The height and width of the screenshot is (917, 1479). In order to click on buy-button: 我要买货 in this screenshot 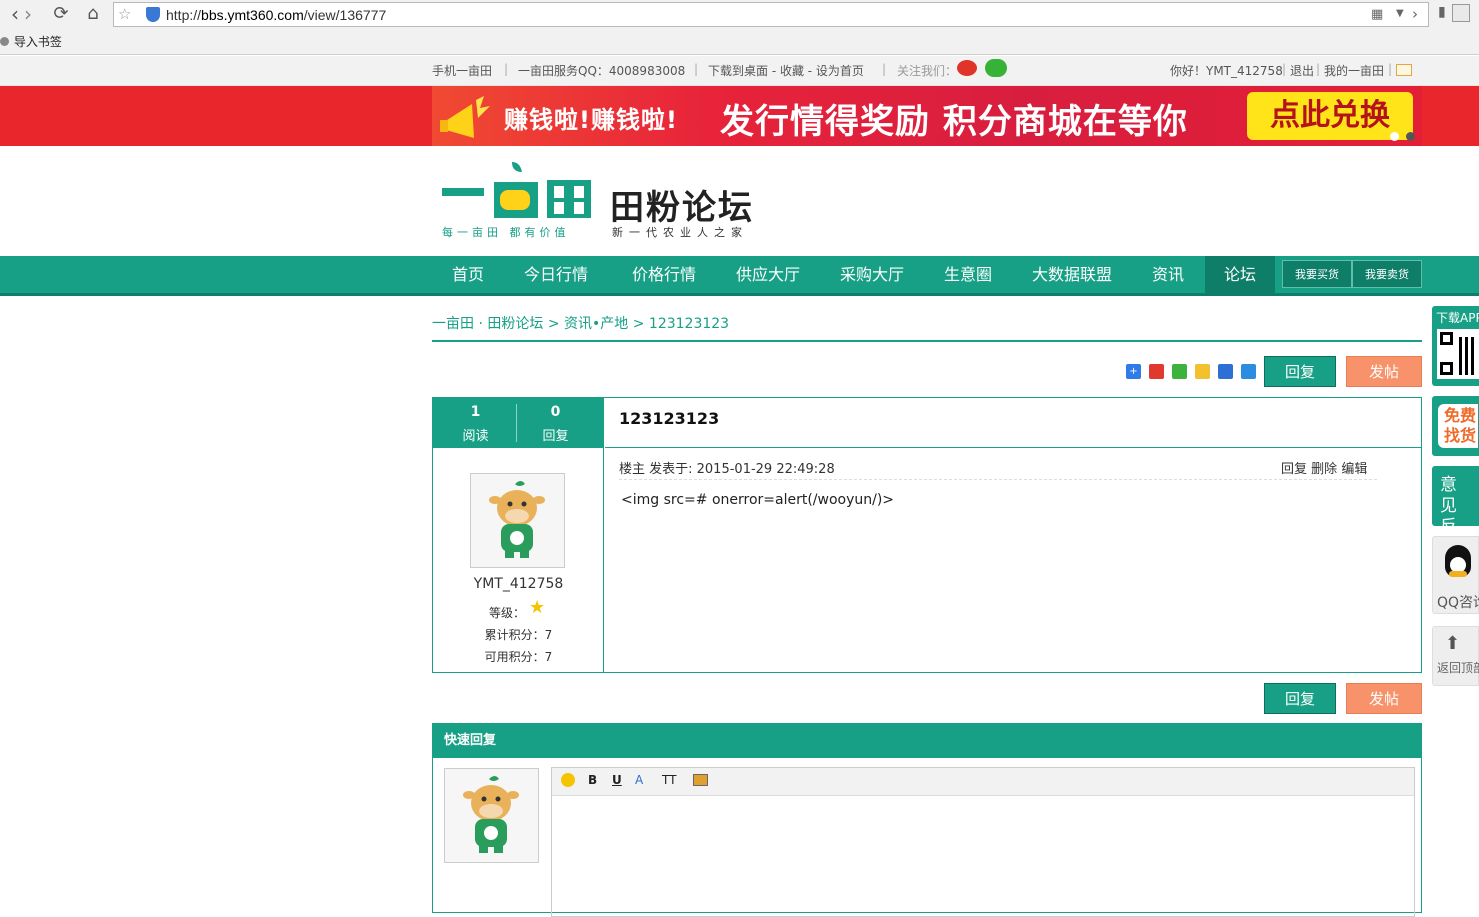, I will do `click(1317, 274)`.